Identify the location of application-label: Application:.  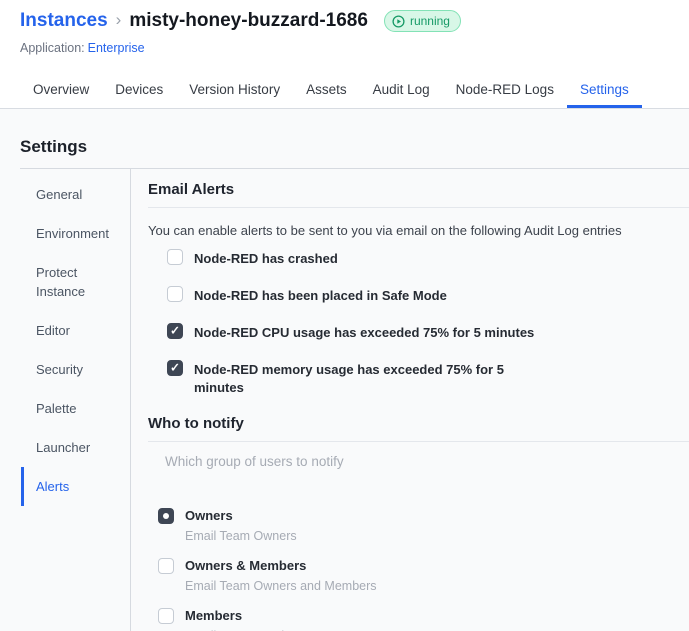
(52, 48).